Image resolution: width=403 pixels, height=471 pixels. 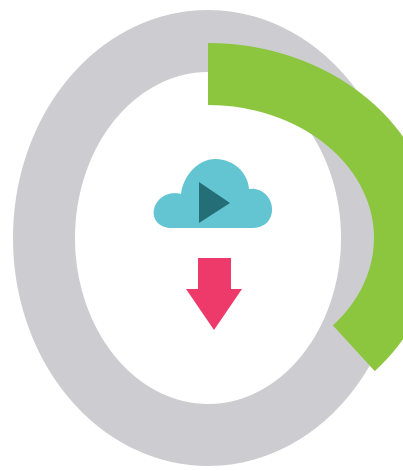 I want to click on download-arrow-icon, so click(x=214, y=294).